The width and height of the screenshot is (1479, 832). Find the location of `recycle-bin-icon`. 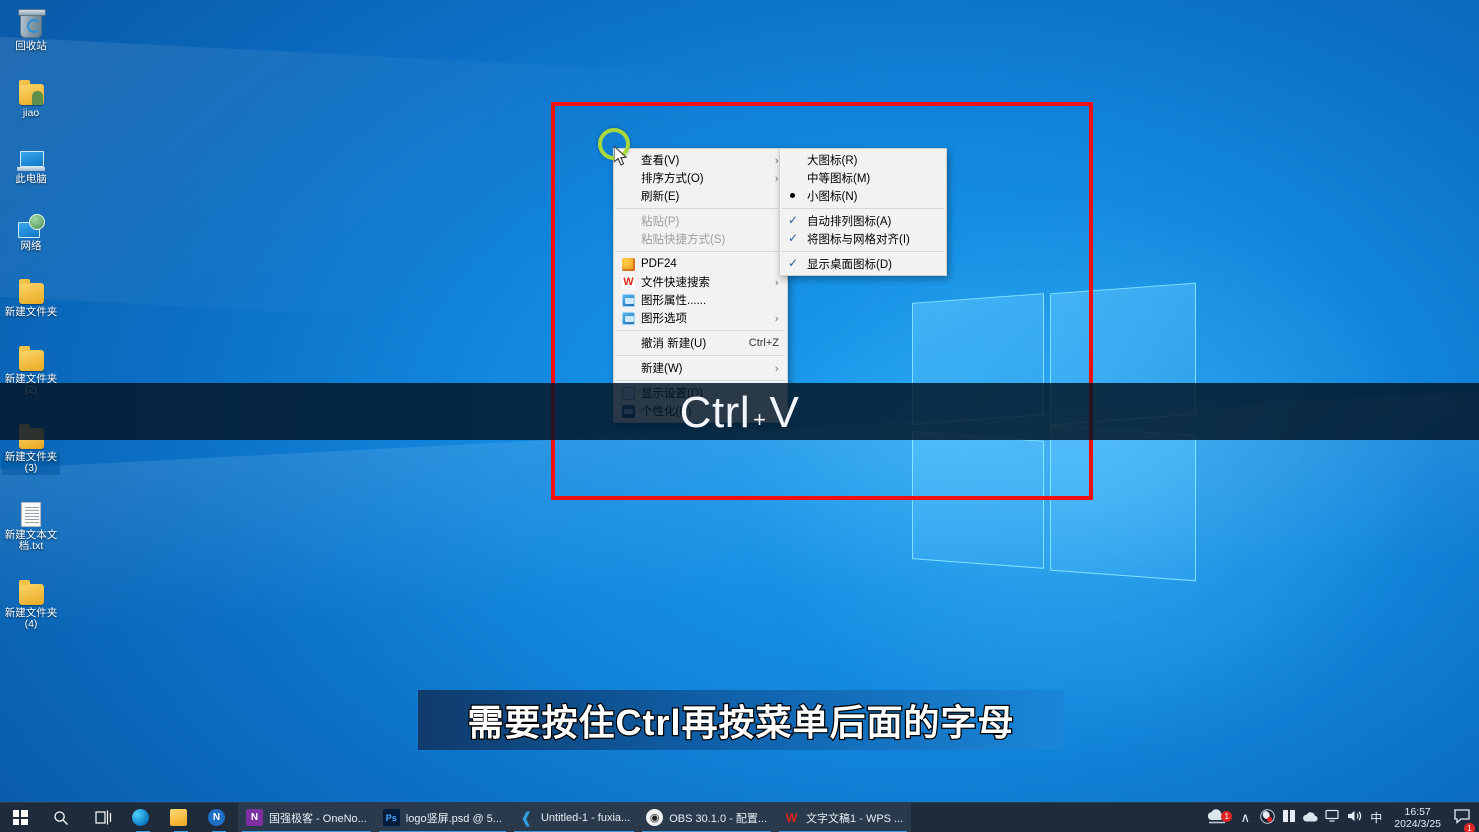

recycle-bin-icon is located at coordinates (31, 21).